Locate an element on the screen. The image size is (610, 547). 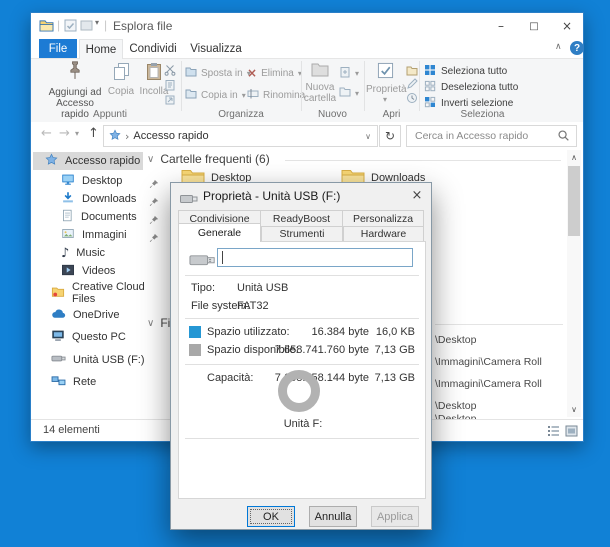
copy-button: Copia is located at coordinates (121, 79).